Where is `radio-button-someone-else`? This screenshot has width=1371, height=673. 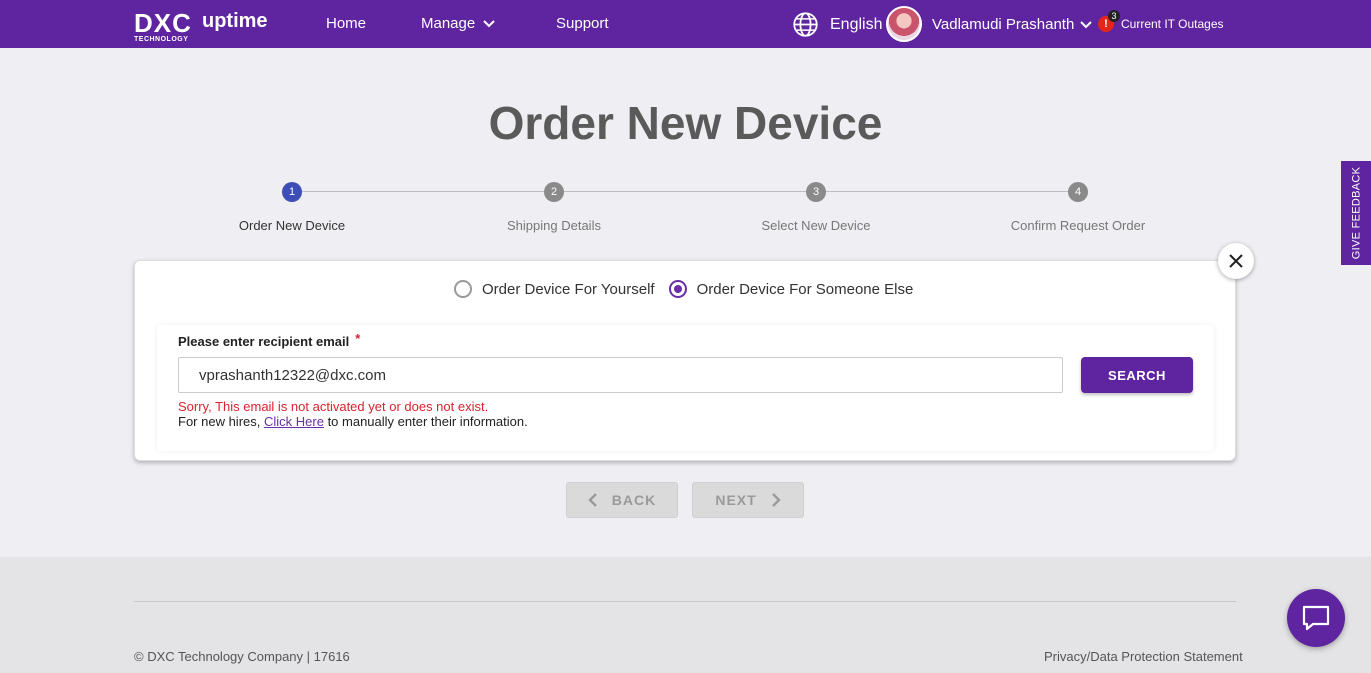
radio-button-someone-else is located at coordinates (677, 289).